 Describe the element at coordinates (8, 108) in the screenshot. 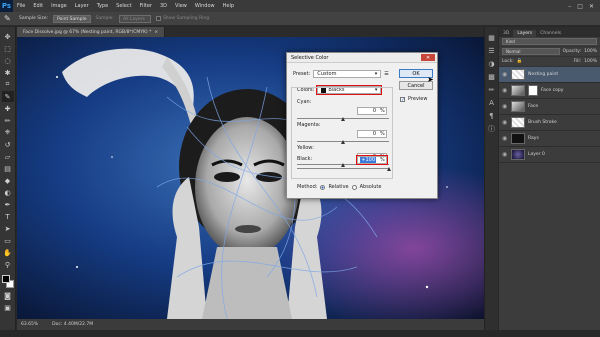

I see `healing-brush-tool-icon: ✚` at that location.